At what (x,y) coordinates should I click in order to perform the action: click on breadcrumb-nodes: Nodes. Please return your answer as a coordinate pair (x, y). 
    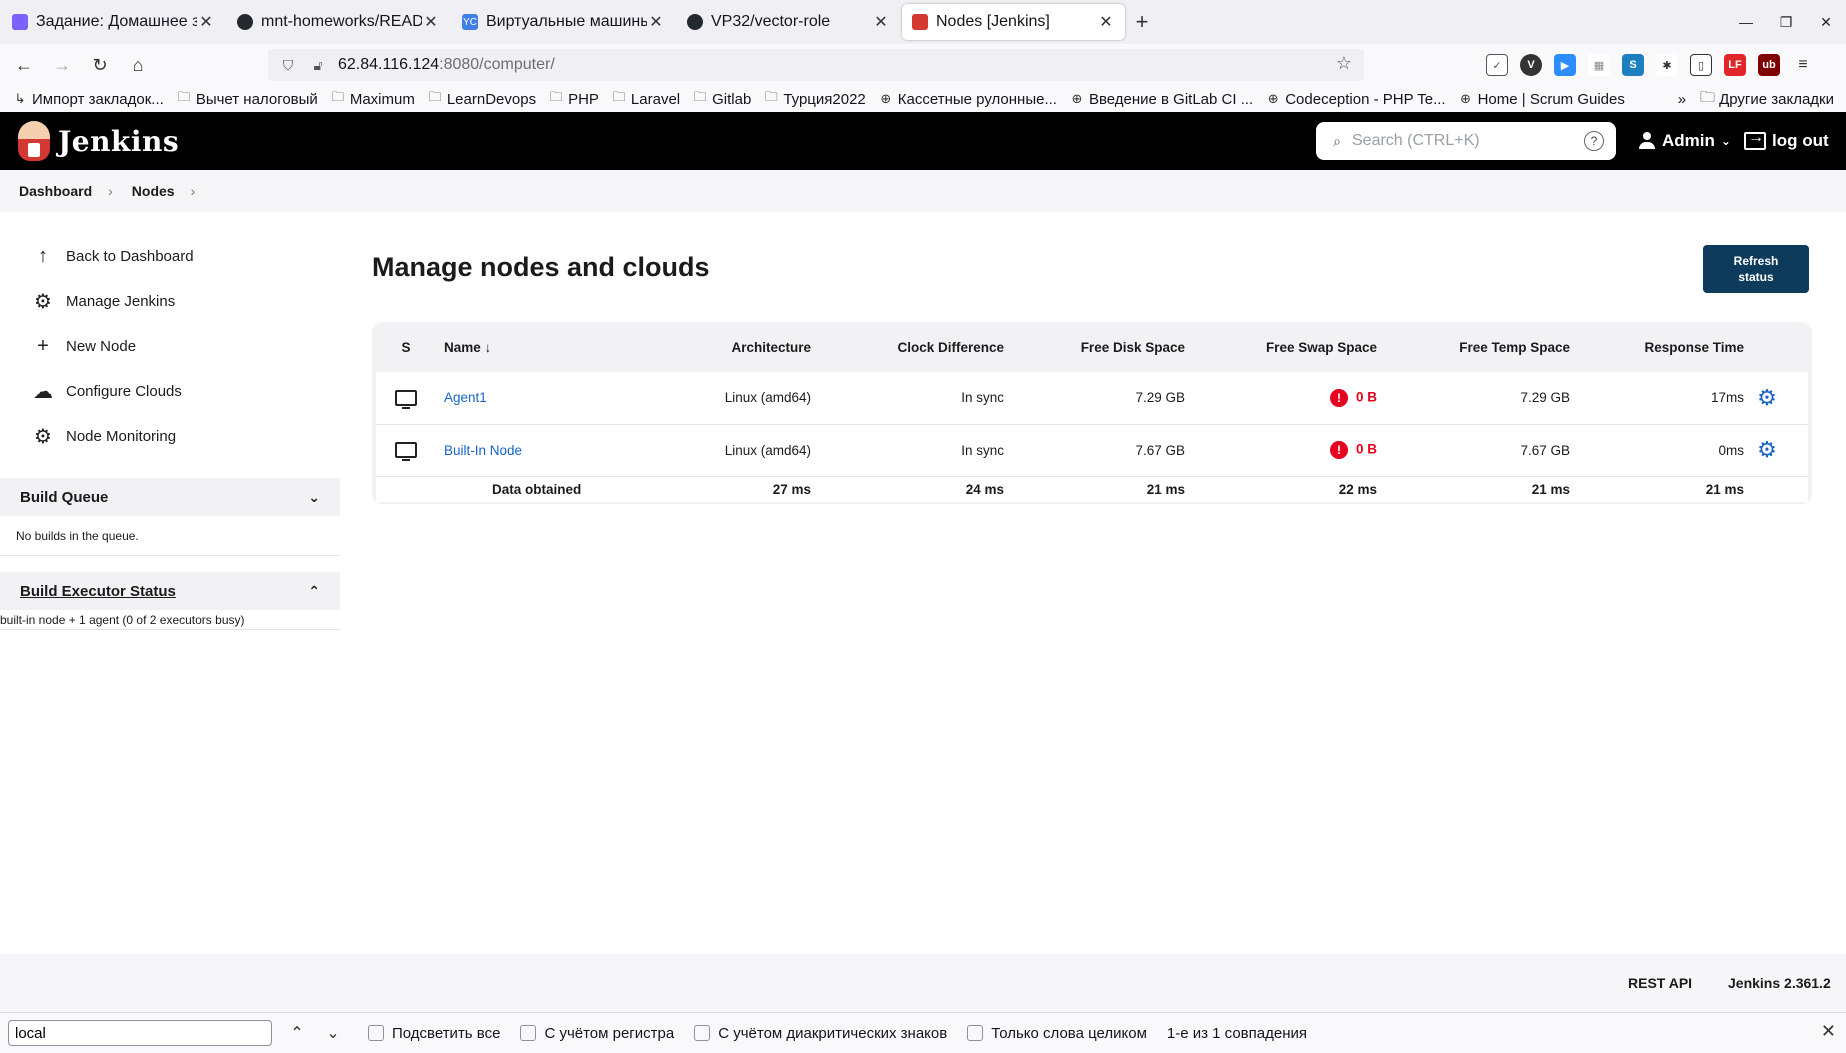
    Looking at the image, I should click on (153, 191).